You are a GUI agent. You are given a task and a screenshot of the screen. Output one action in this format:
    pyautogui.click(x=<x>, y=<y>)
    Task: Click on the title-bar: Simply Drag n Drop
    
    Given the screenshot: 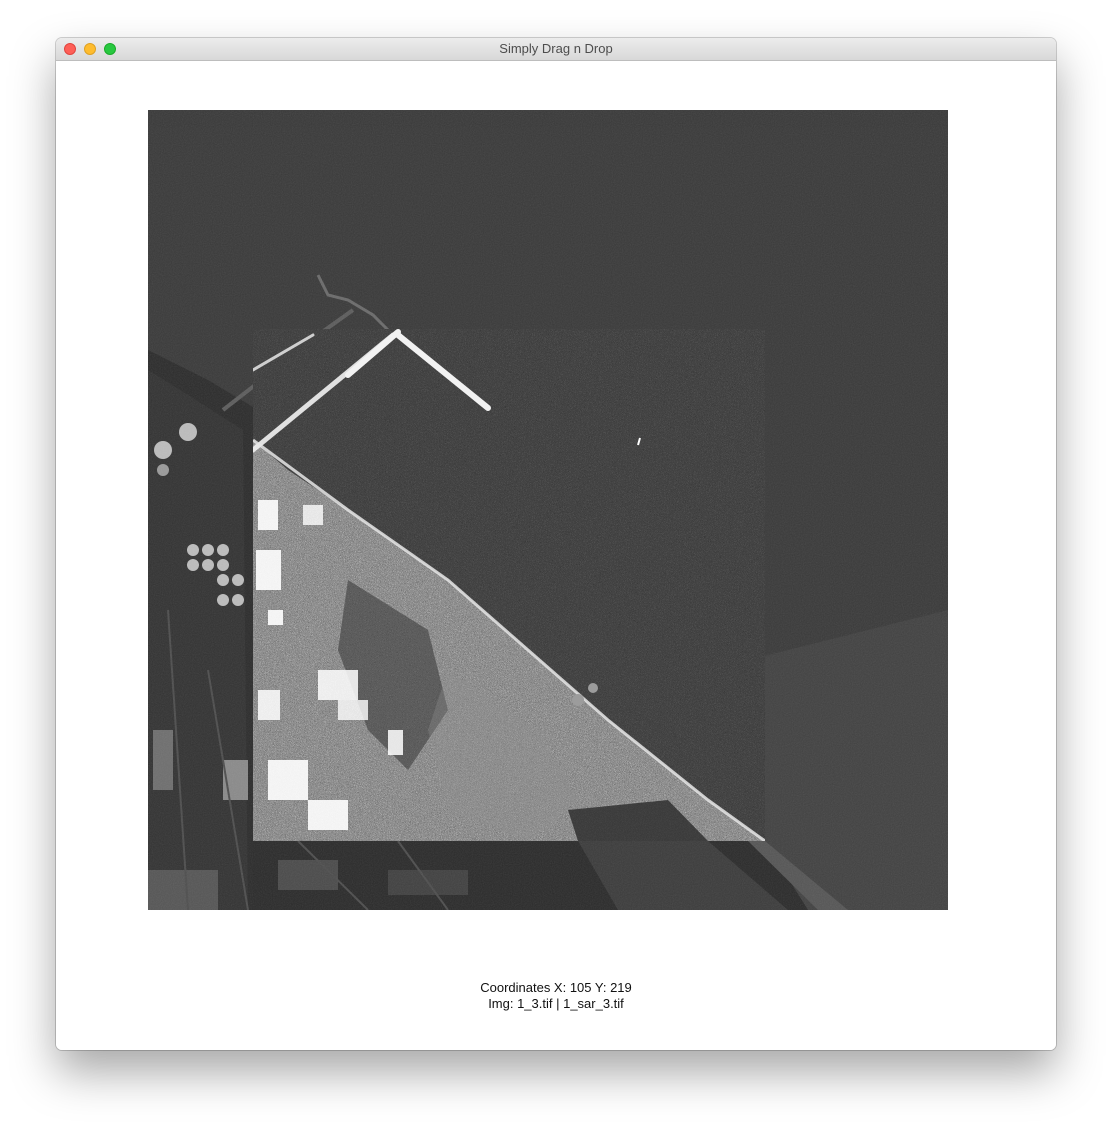 What is the action you would take?
    pyautogui.click(x=556, y=49)
    